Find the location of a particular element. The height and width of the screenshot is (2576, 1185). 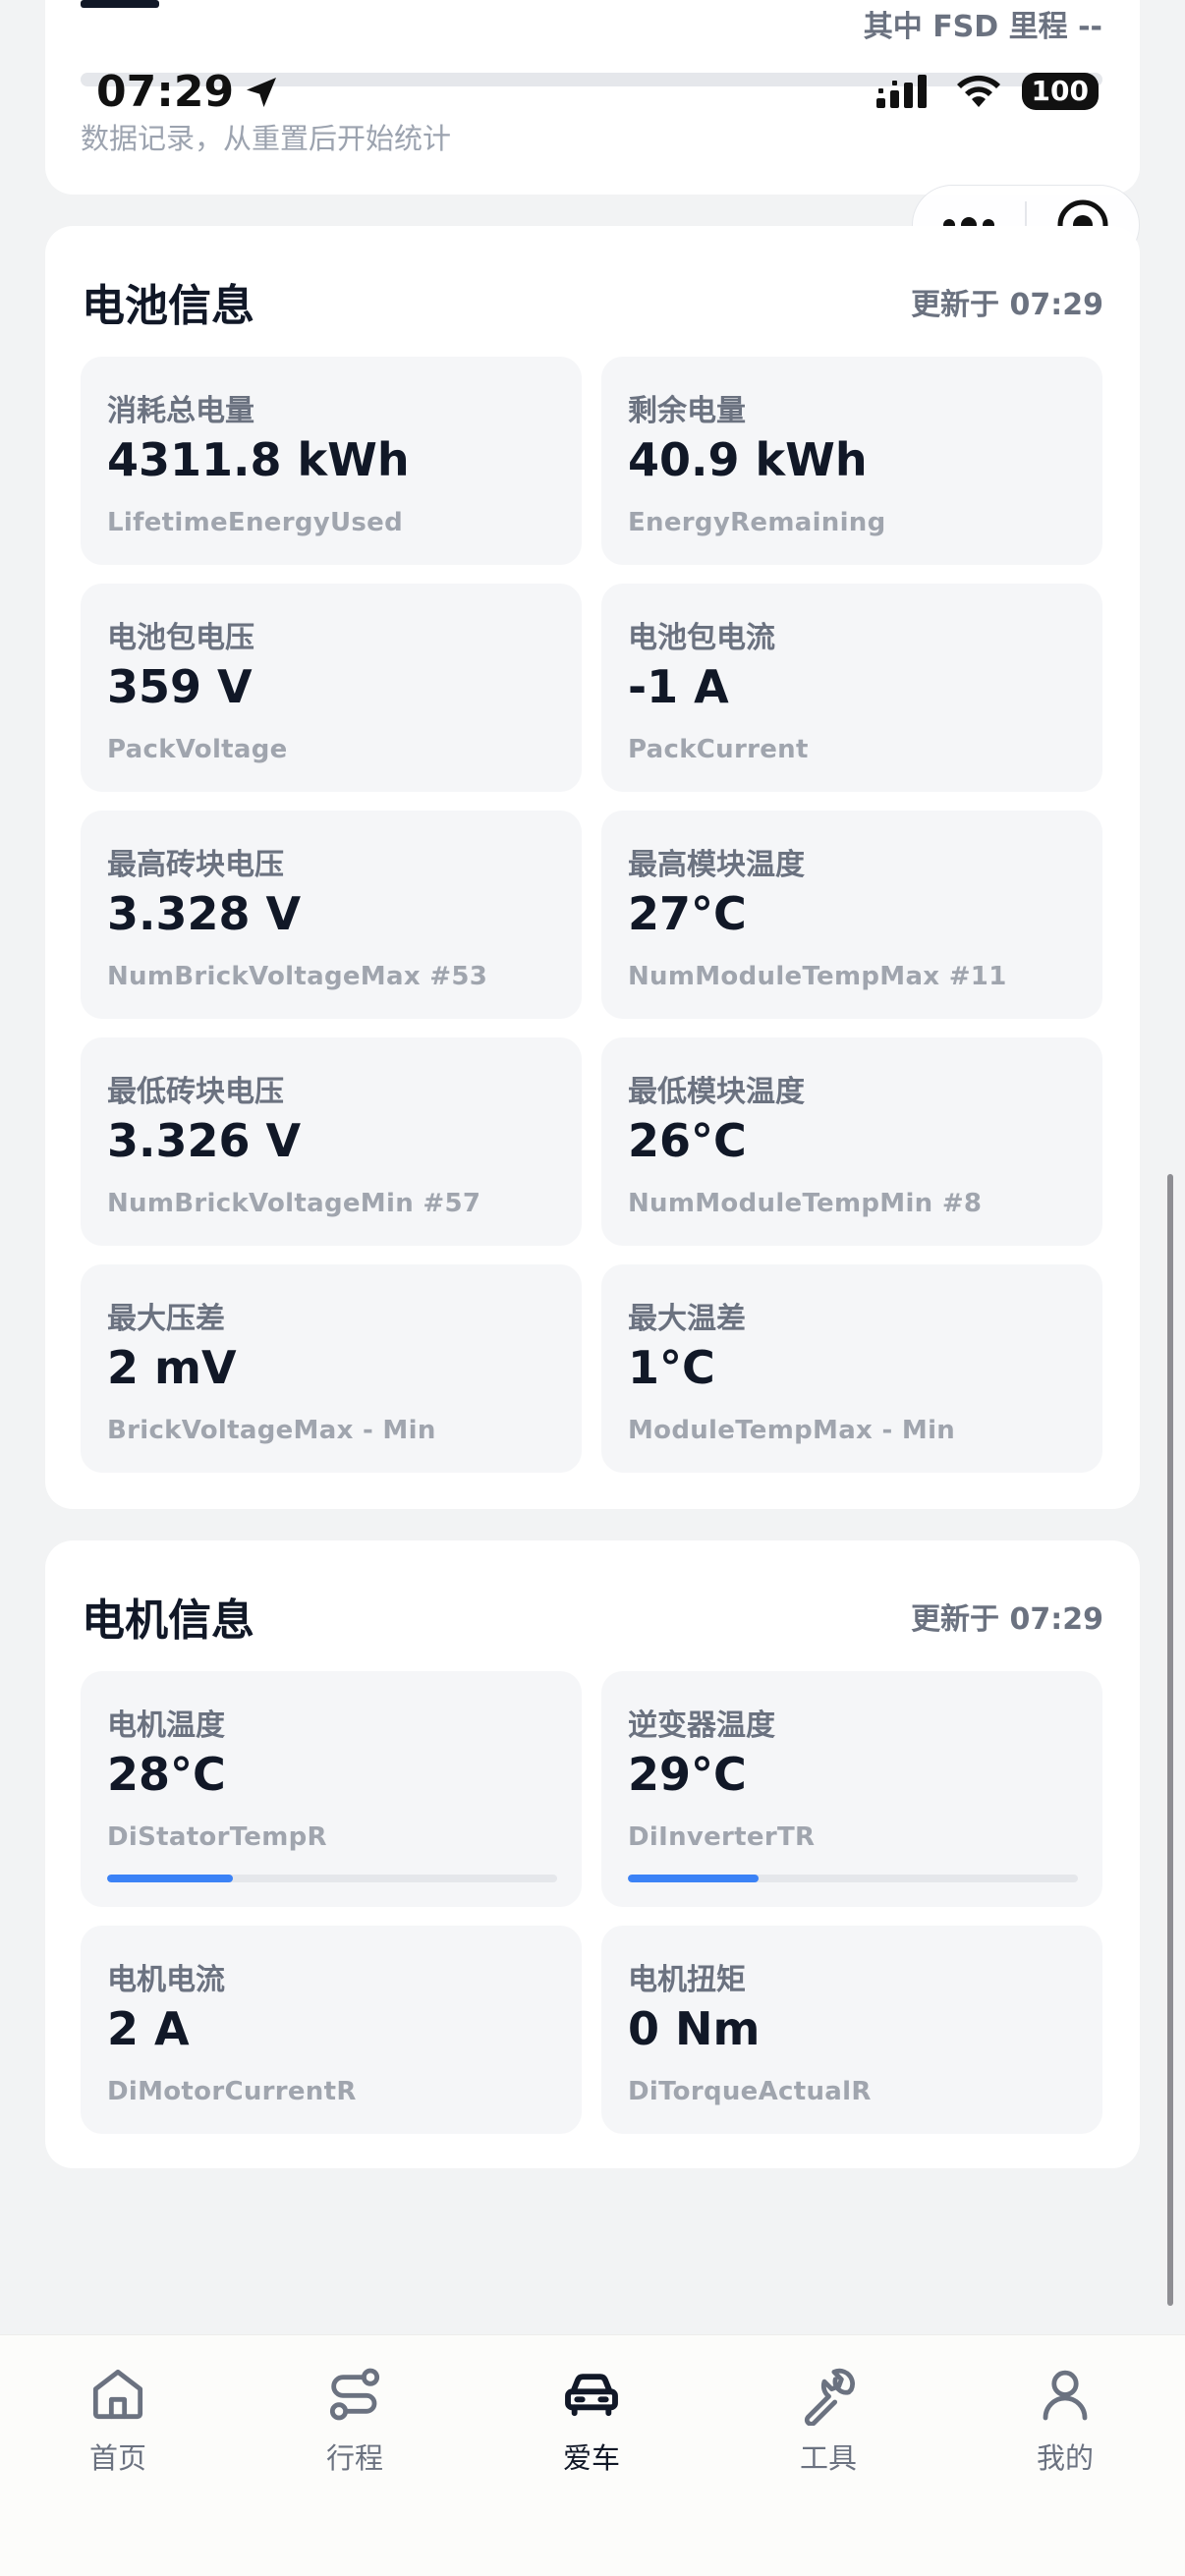

user-icon is located at coordinates (1065, 2395).